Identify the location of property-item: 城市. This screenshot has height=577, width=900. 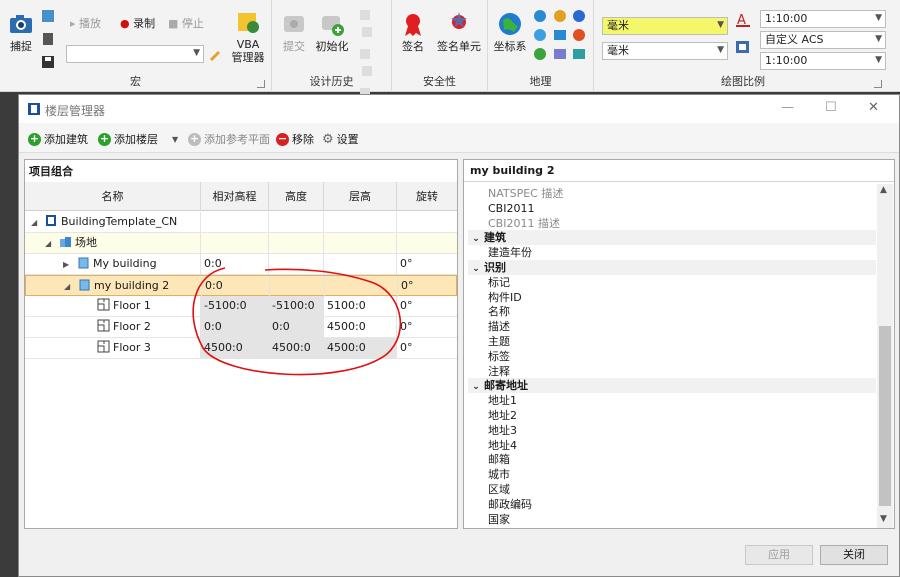
(499, 474).